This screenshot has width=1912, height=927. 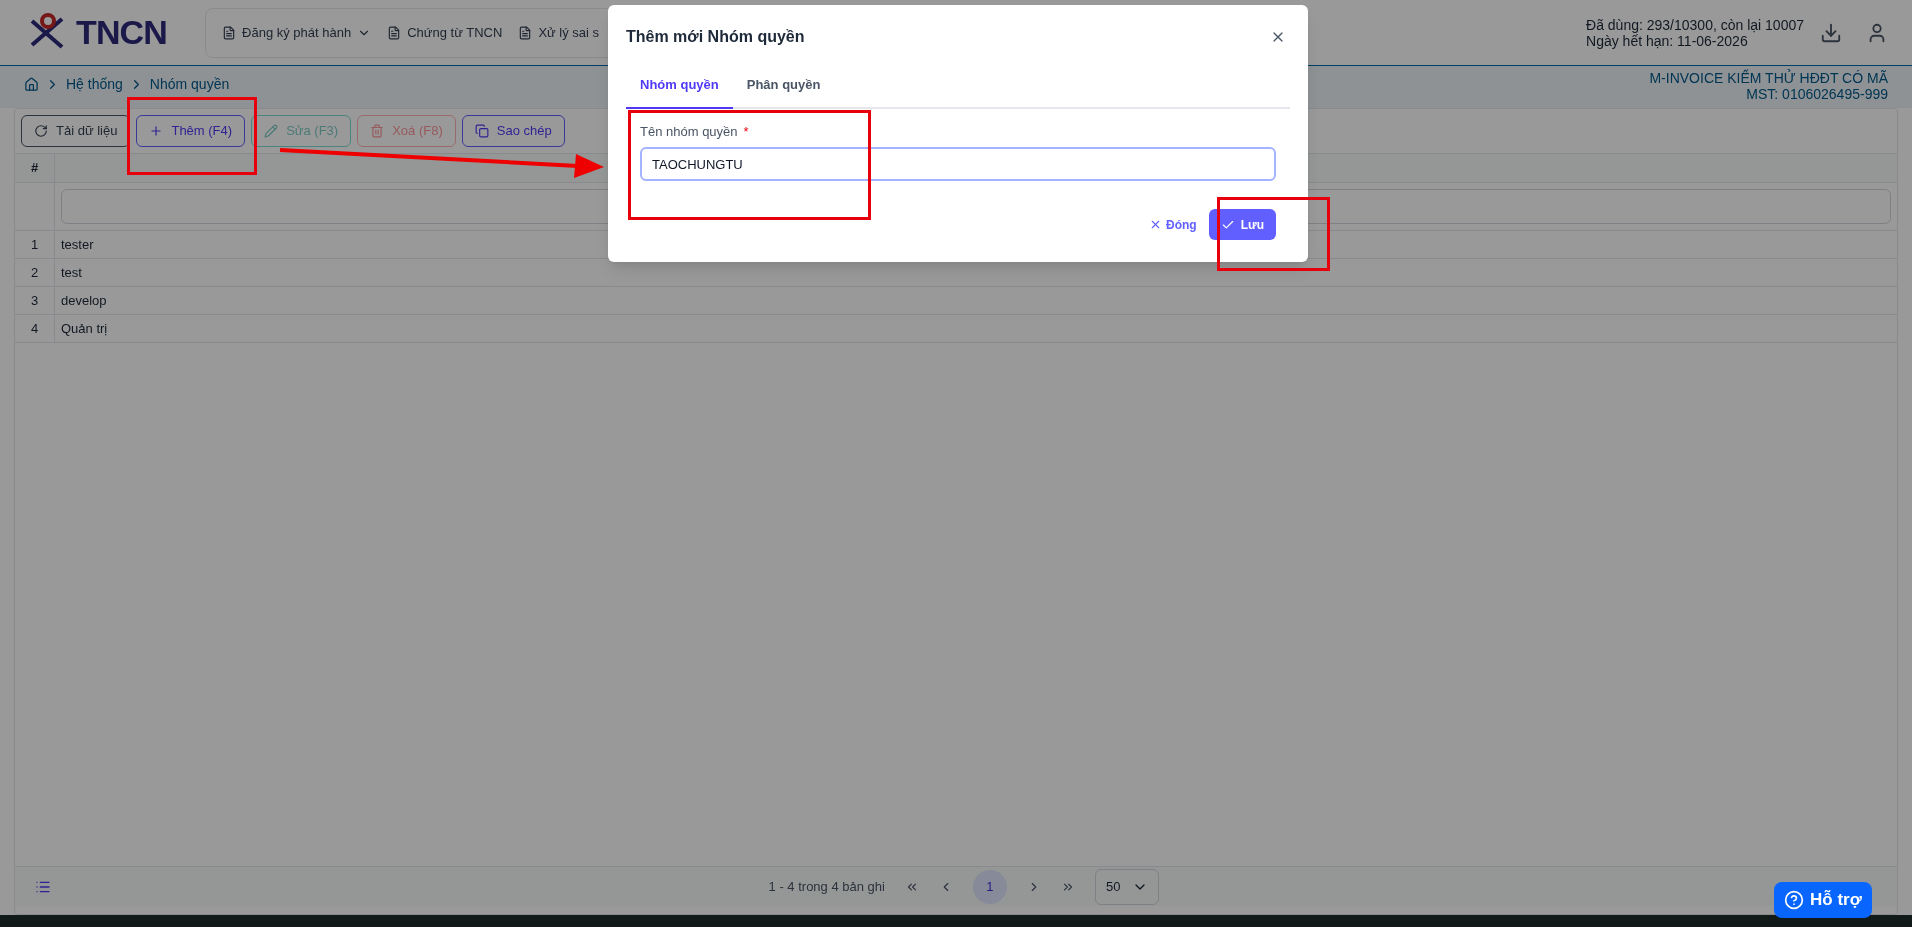 I want to click on table-cell: 3, so click(x=35, y=300).